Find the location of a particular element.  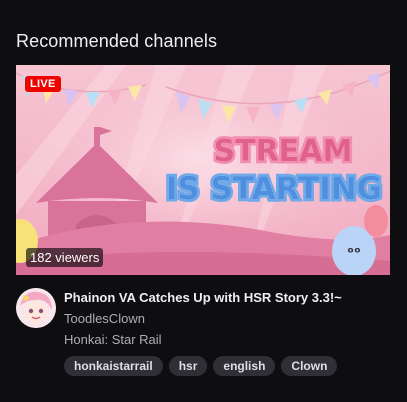

game-category: Honkai: Star Rail is located at coordinates (226, 340).